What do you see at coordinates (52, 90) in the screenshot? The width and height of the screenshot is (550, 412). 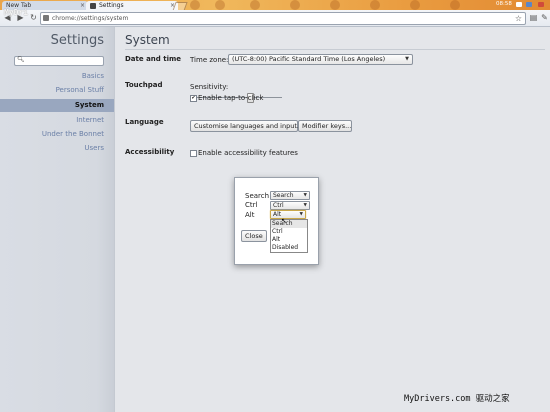 I see `sidebar-item-personal-stuff: Personal Stuff` at bounding box center [52, 90].